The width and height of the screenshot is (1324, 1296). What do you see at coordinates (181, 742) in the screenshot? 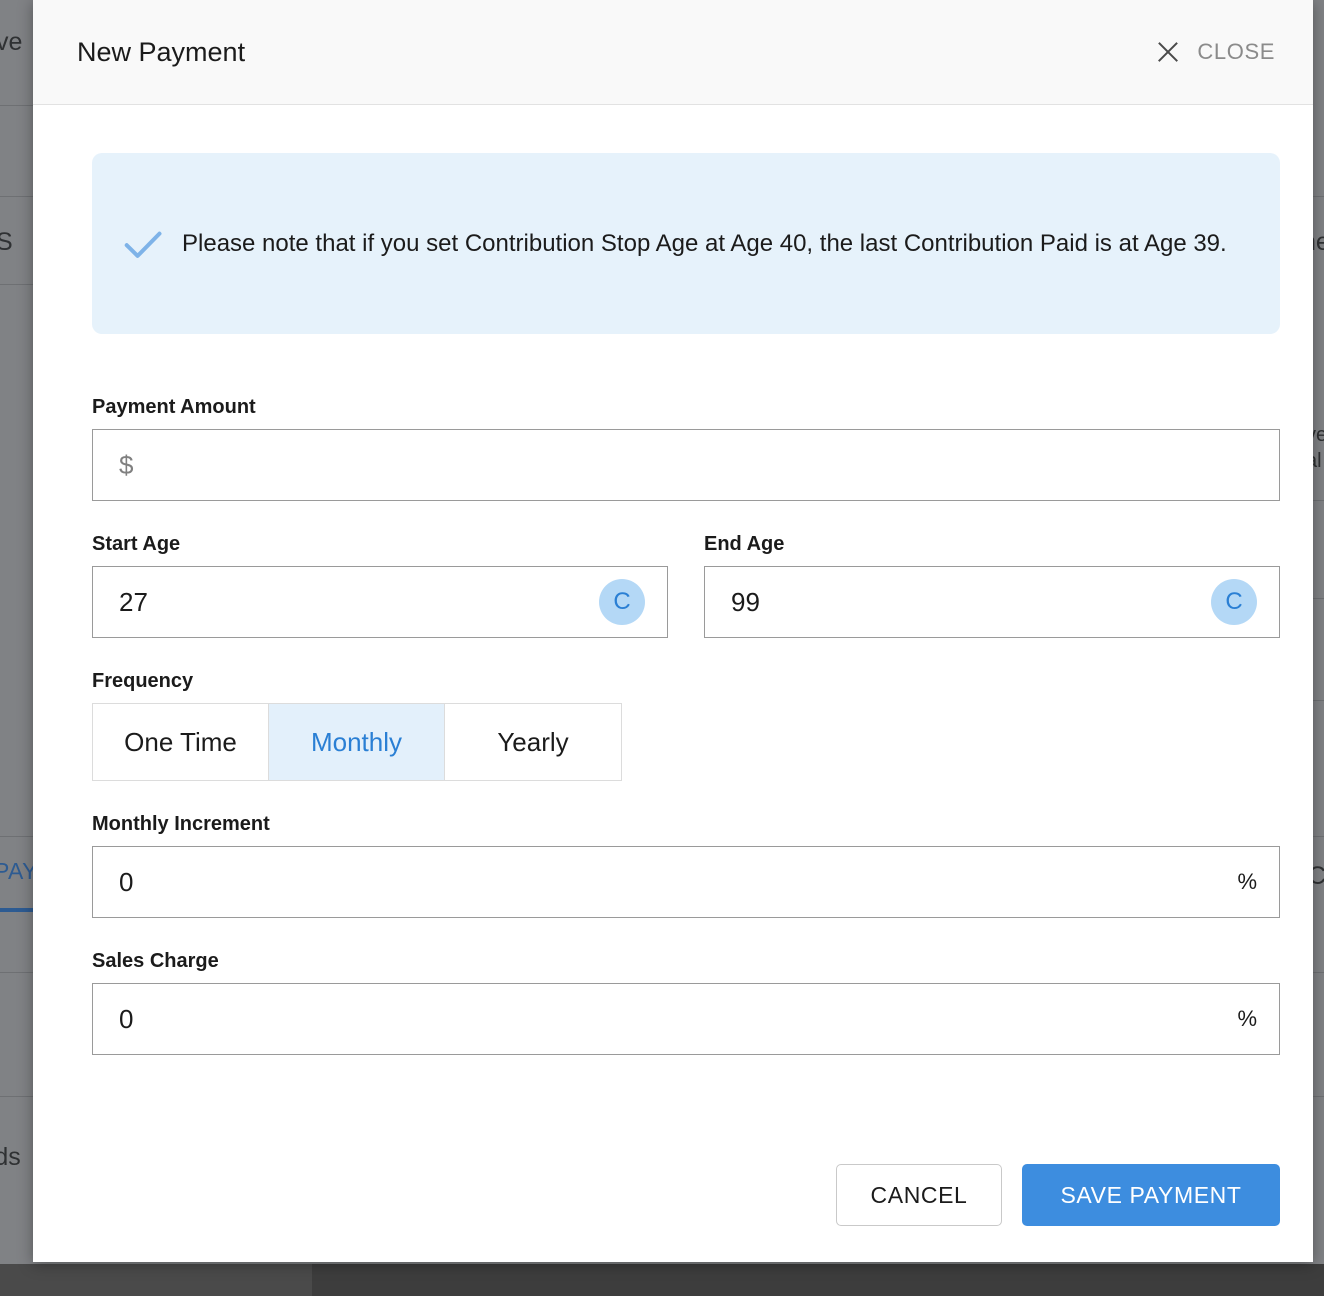
I see `frequency-option-one-time: One Time` at bounding box center [181, 742].